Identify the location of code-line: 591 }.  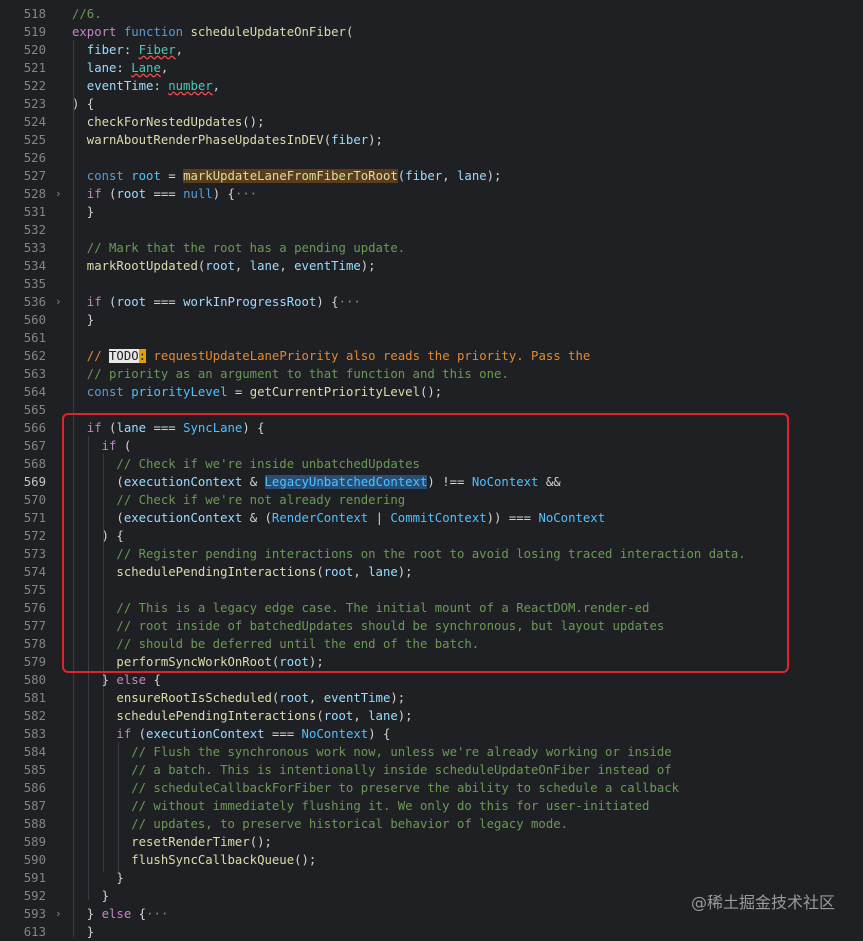
(431, 878).